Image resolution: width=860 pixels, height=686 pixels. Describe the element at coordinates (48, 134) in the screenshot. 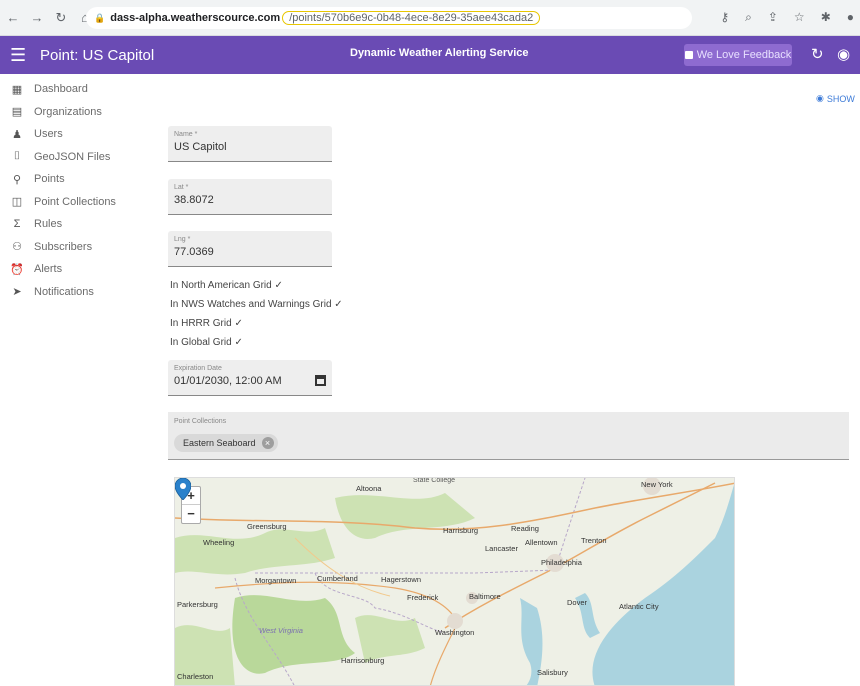

I see `sidebar-item-label: Users` at that location.